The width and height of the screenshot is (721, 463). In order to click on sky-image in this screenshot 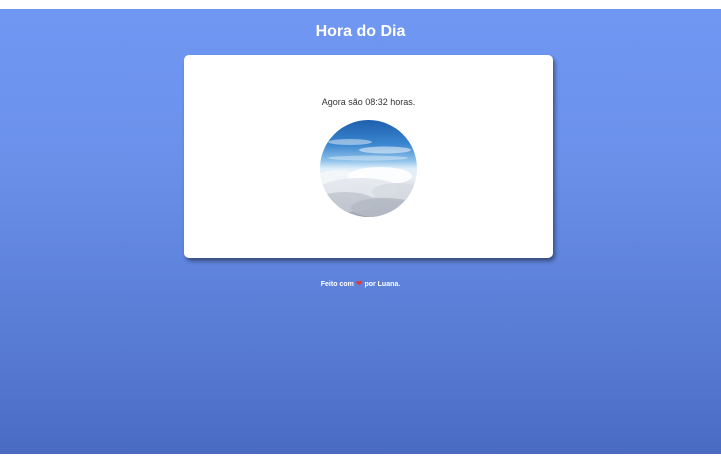, I will do `click(368, 168)`.